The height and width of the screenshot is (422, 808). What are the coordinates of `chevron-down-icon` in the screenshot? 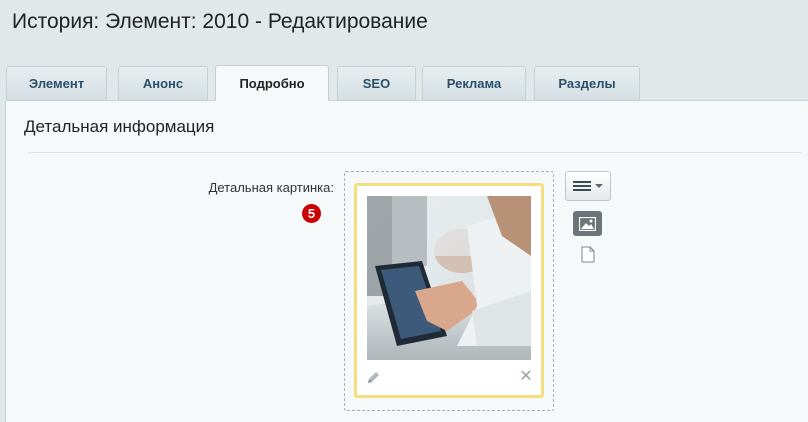 It's located at (599, 186).